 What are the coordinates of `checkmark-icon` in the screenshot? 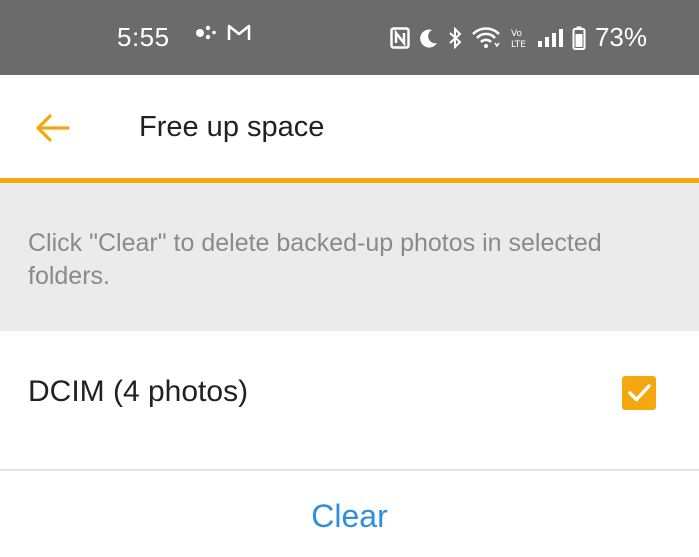 It's located at (639, 393).